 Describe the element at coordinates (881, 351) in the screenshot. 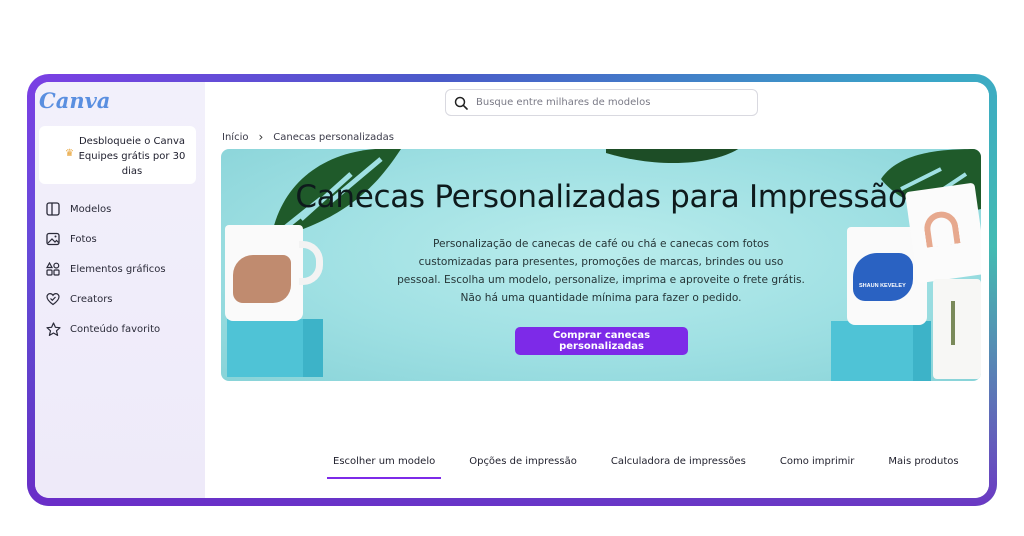

I see `pedestal-right` at that location.